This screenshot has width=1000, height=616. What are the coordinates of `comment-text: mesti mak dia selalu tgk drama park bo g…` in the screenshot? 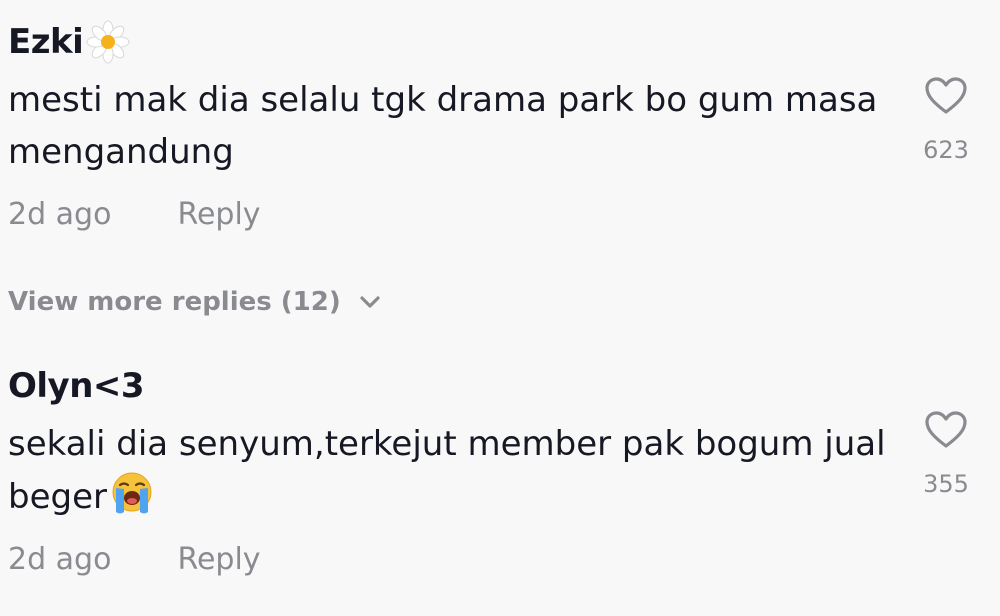 It's located at (443, 126).